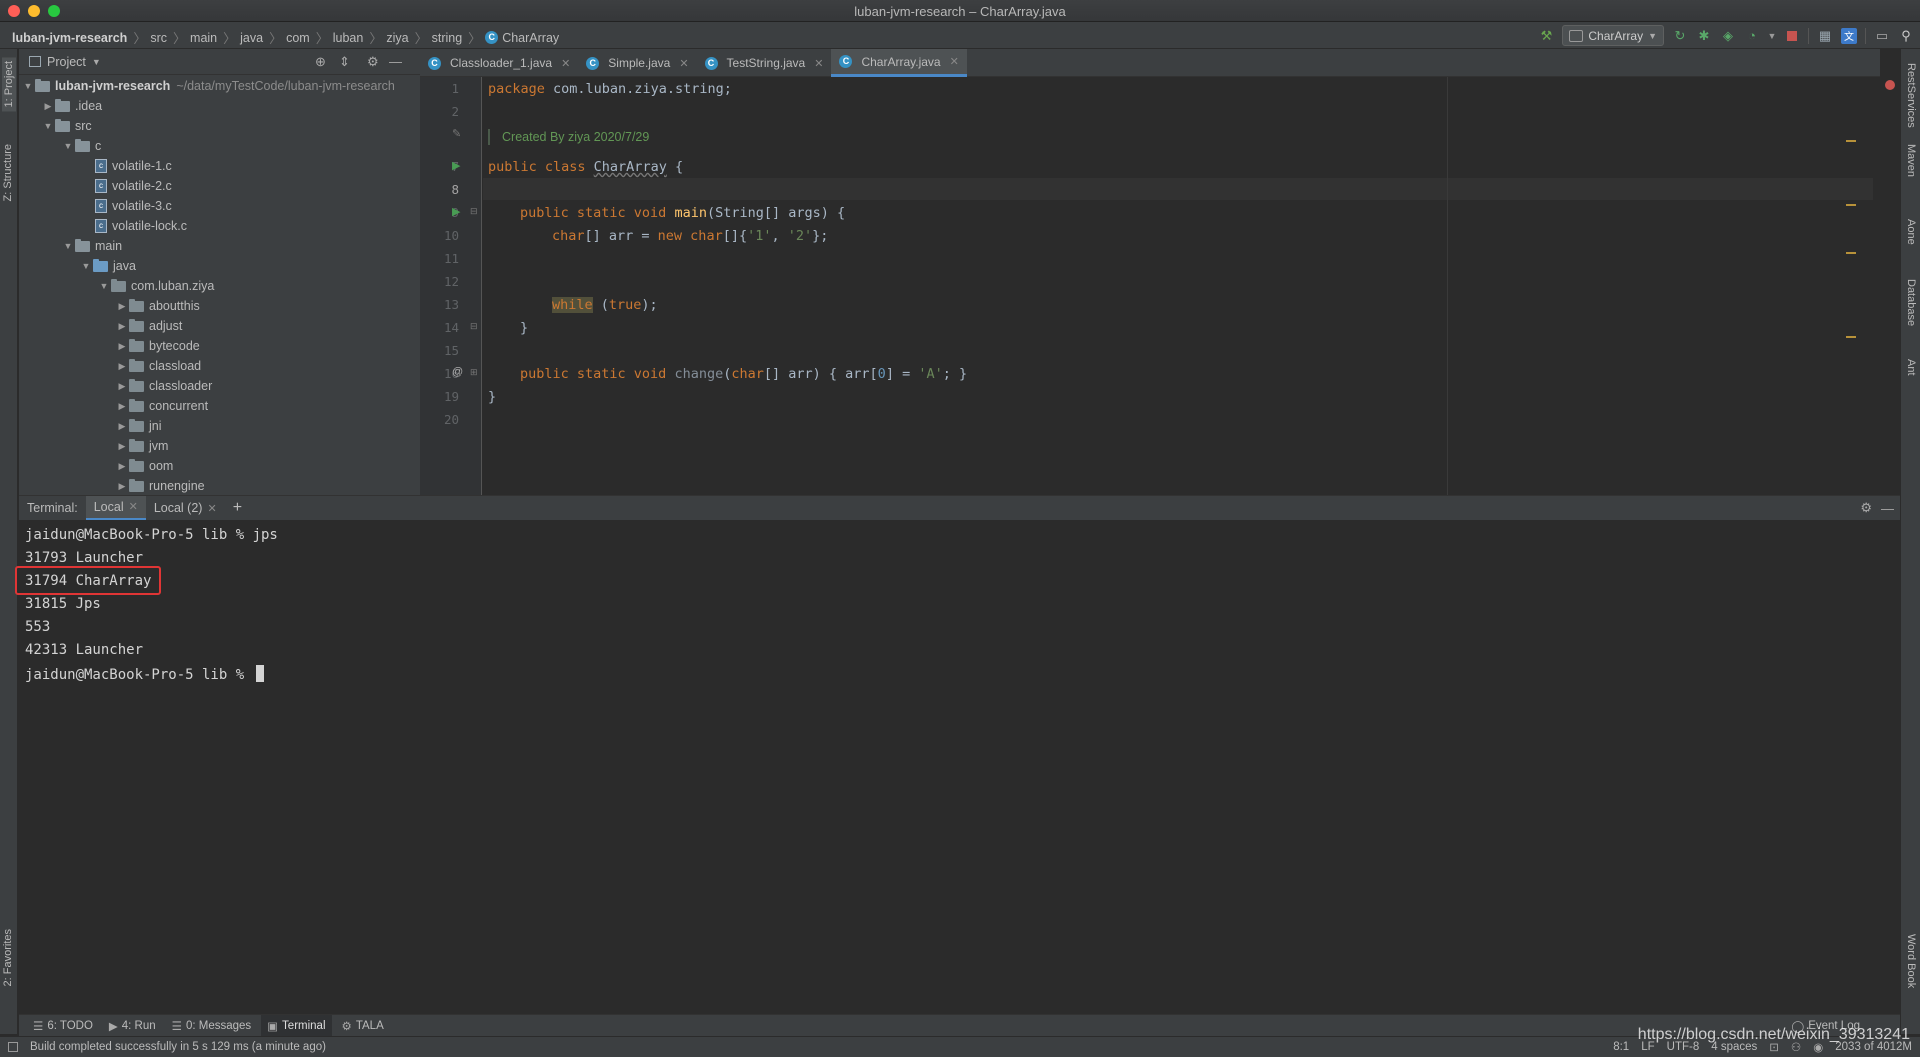  Describe the element at coordinates (296, 1025) in the screenshot. I see `tool-tab-terminal: ▣ Terminal` at that location.